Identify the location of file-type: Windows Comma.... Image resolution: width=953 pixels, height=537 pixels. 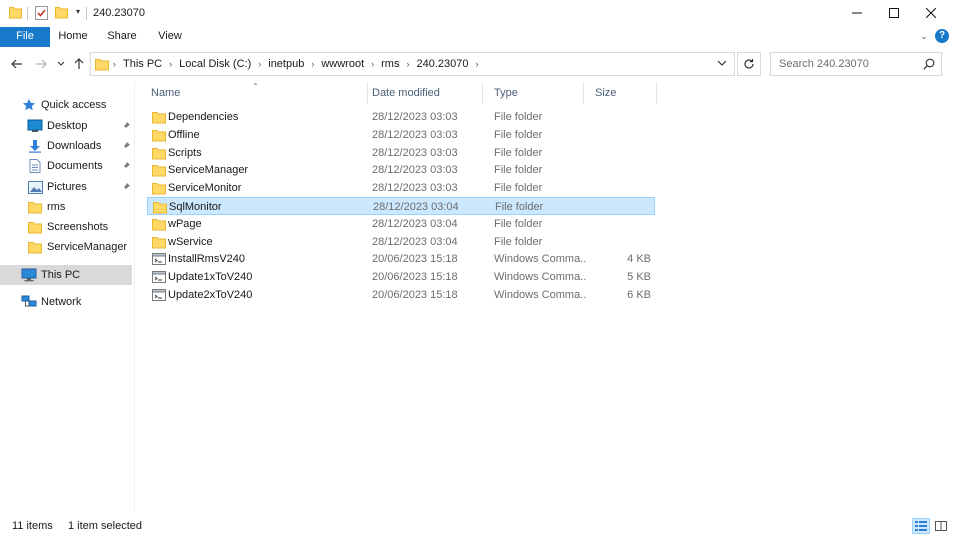
(540, 295).